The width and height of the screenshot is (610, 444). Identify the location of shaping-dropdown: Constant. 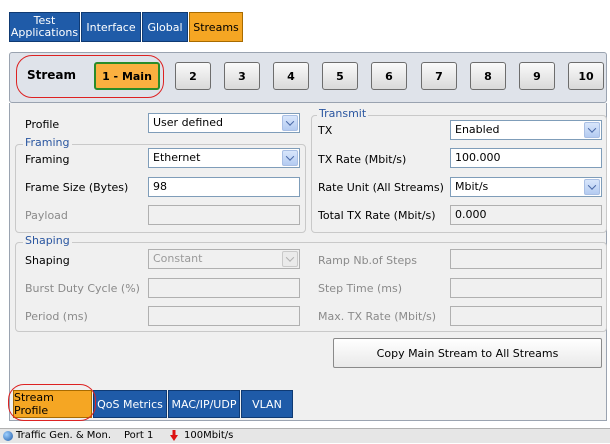
(224, 259).